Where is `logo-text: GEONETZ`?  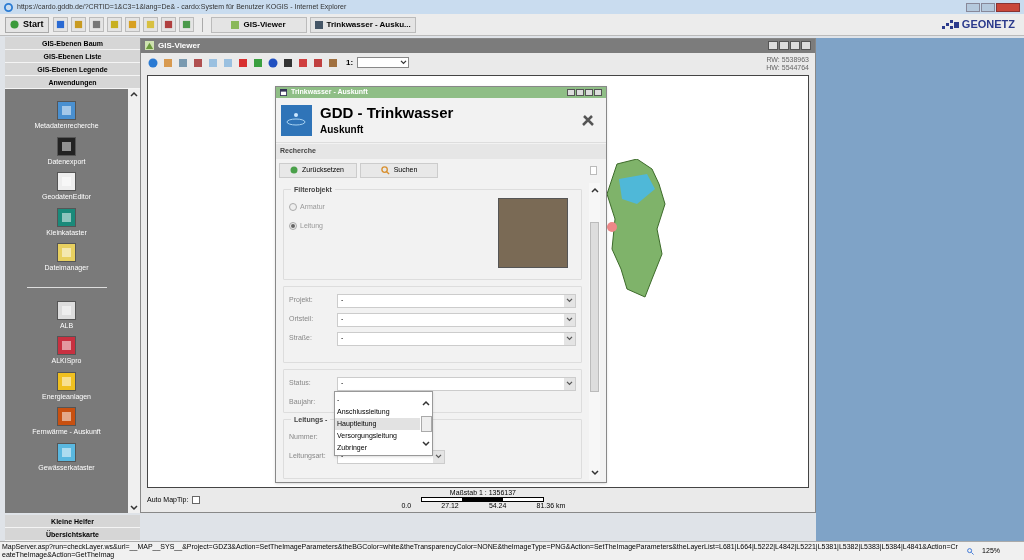
logo-text: GEONETZ is located at coordinates (988, 25).